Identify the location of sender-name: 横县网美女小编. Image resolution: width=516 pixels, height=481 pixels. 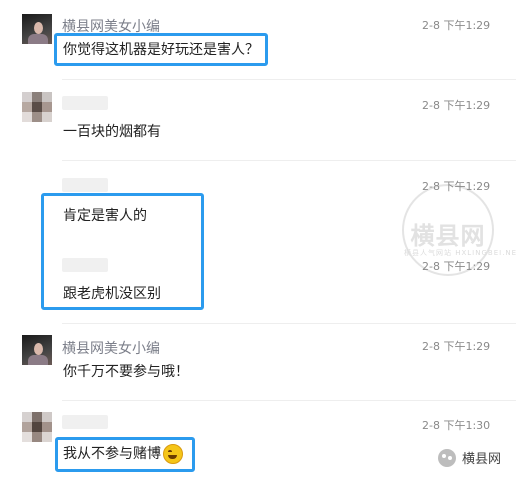
(111, 349).